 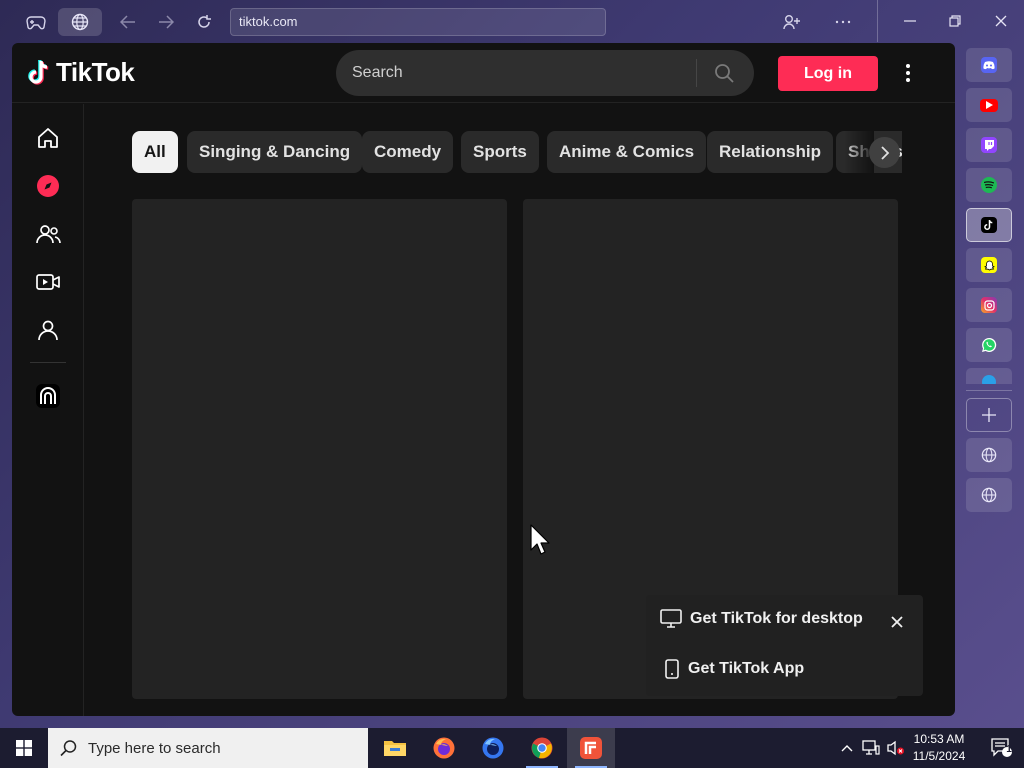 What do you see at coordinates (955, 21) in the screenshot?
I see `restore-icon` at bounding box center [955, 21].